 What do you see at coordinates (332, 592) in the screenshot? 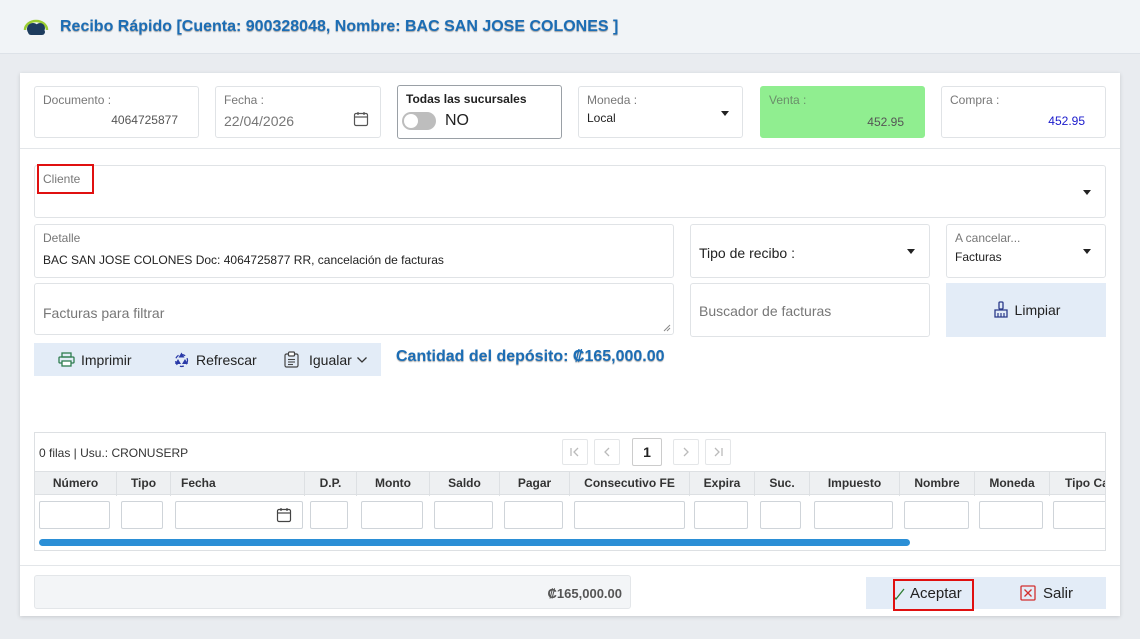
I see `total-amount-field: ₡165,000.00` at bounding box center [332, 592].